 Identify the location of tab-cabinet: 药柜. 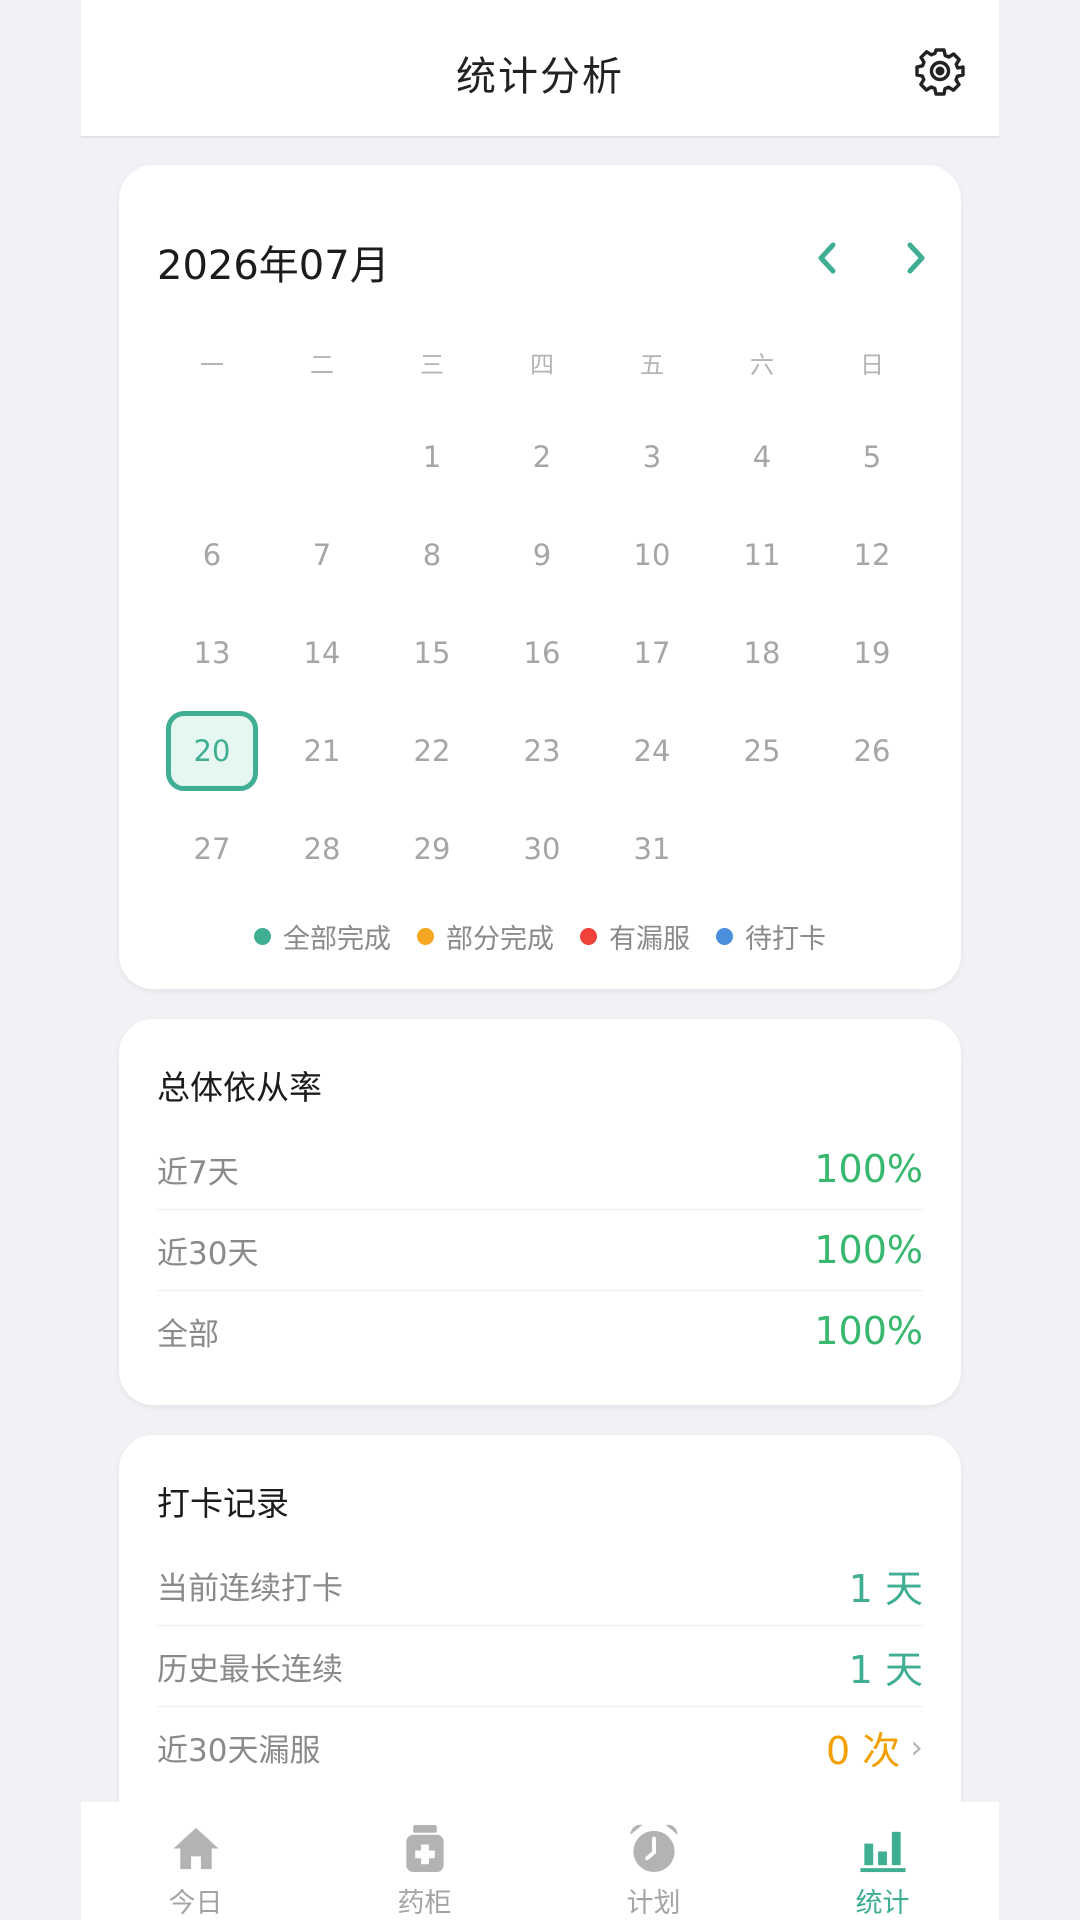
(424, 1861).